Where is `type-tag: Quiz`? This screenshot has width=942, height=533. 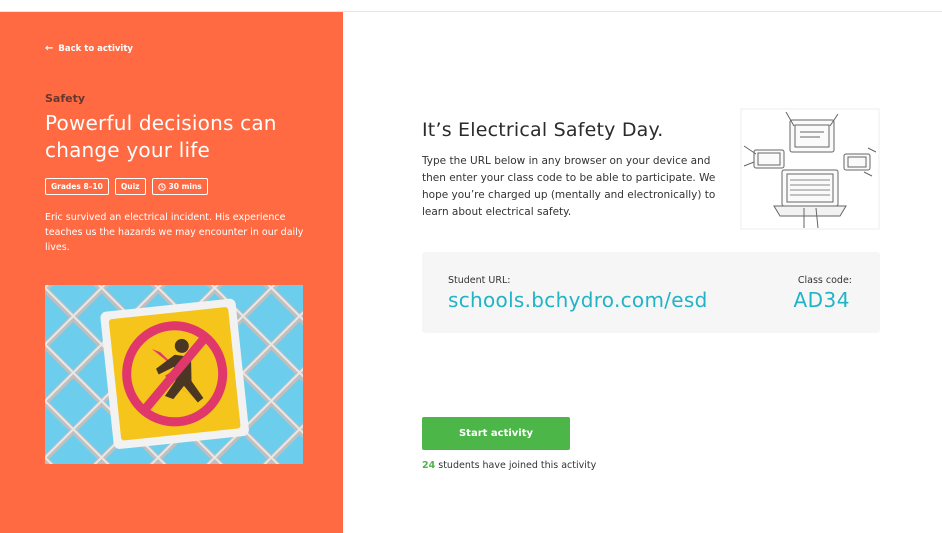 type-tag: Quiz is located at coordinates (130, 186).